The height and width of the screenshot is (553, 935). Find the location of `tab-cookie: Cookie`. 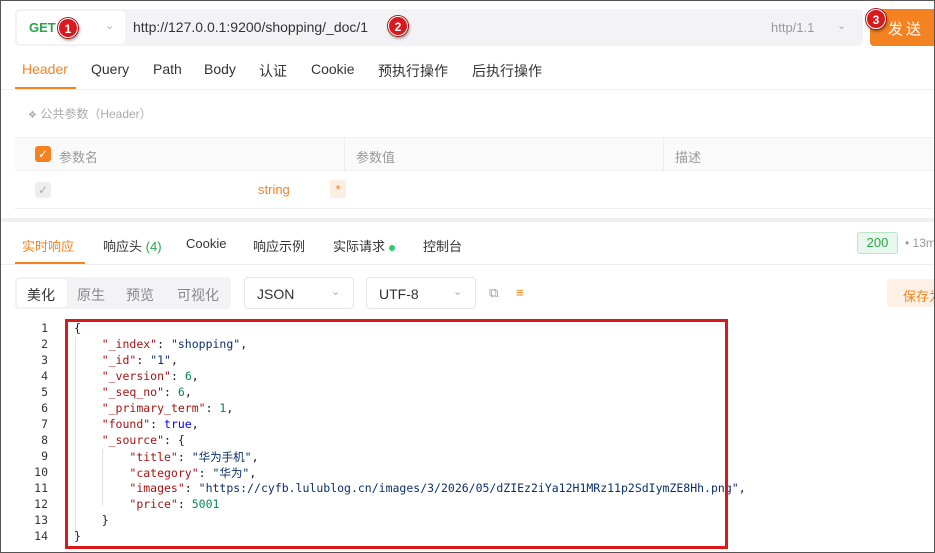

tab-cookie: Cookie is located at coordinates (333, 69).